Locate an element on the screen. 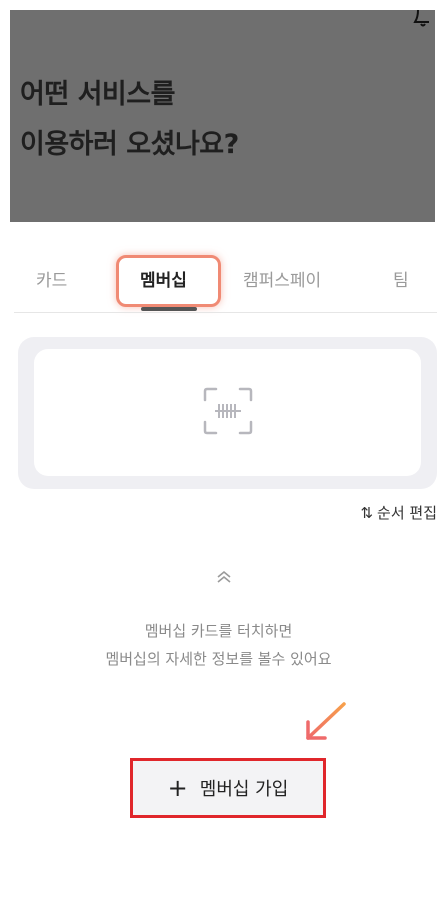 The image size is (437, 901). reorder-button: ⇅ 순서 편집 is located at coordinates (398, 512).